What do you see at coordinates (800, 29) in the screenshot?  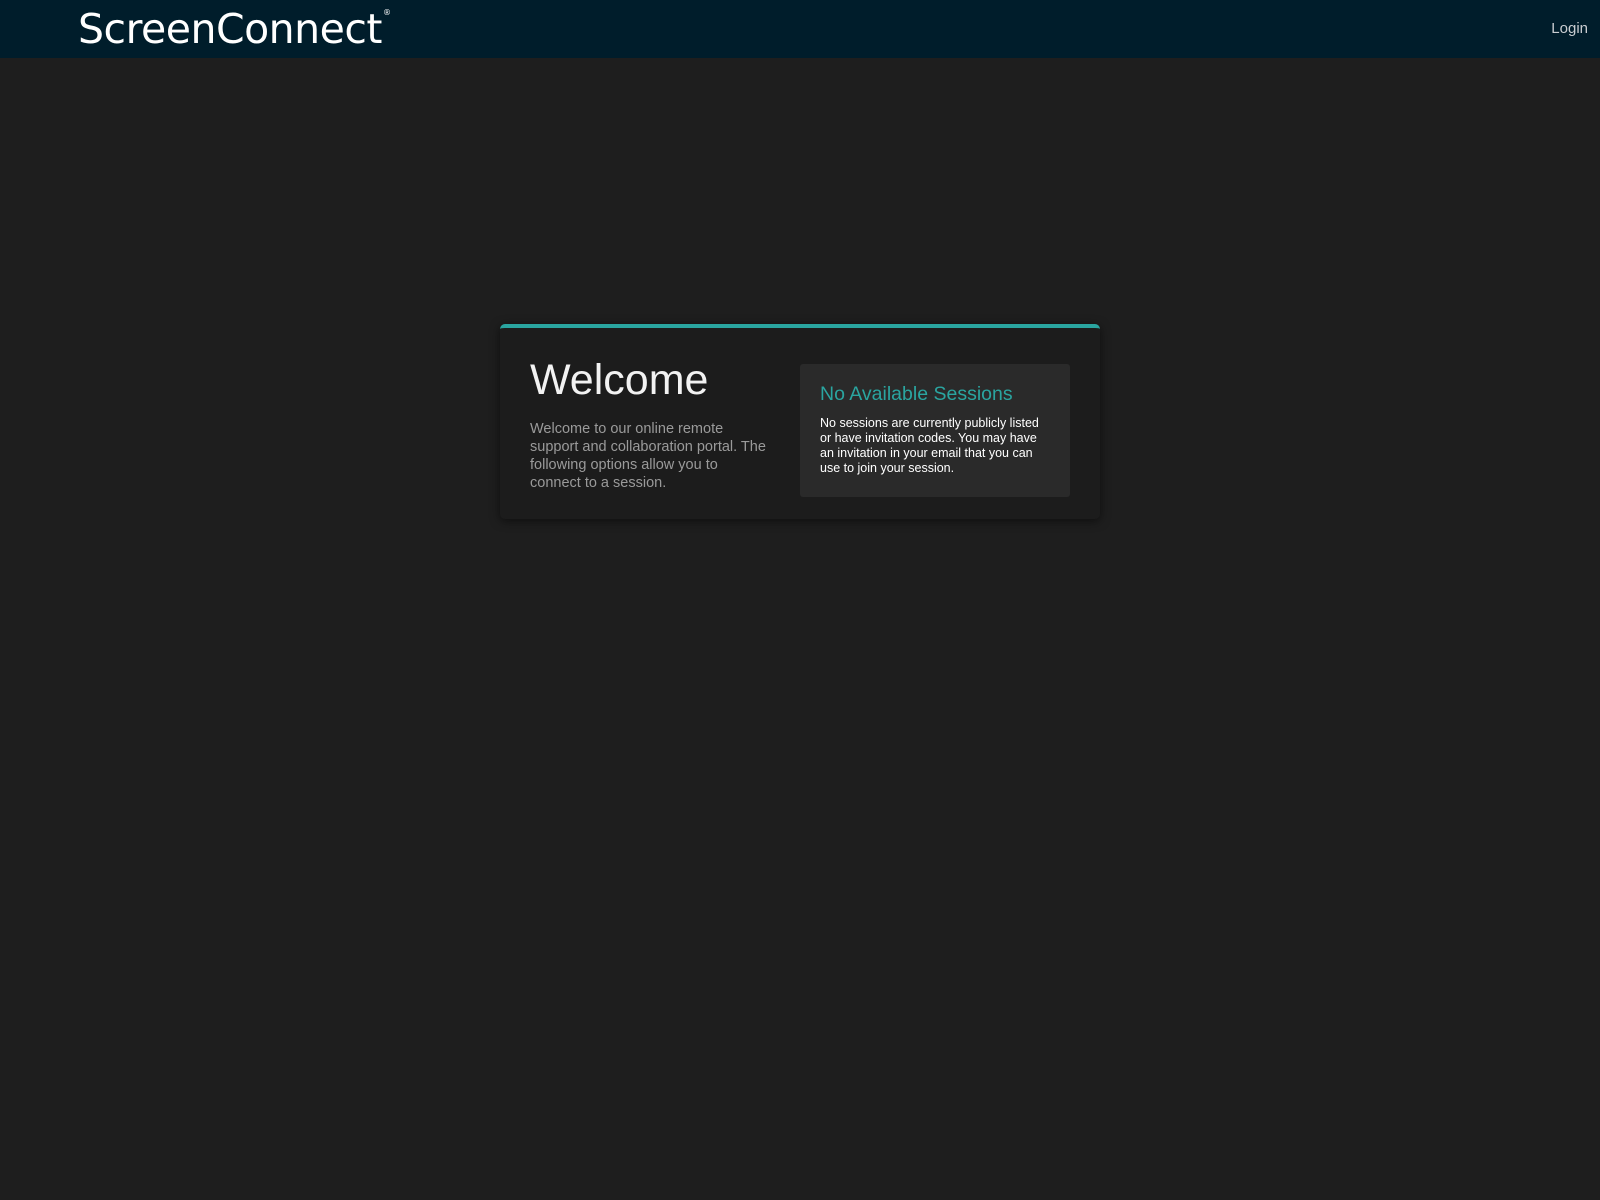 I see `top-header: ScreenConnect® Login` at bounding box center [800, 29].